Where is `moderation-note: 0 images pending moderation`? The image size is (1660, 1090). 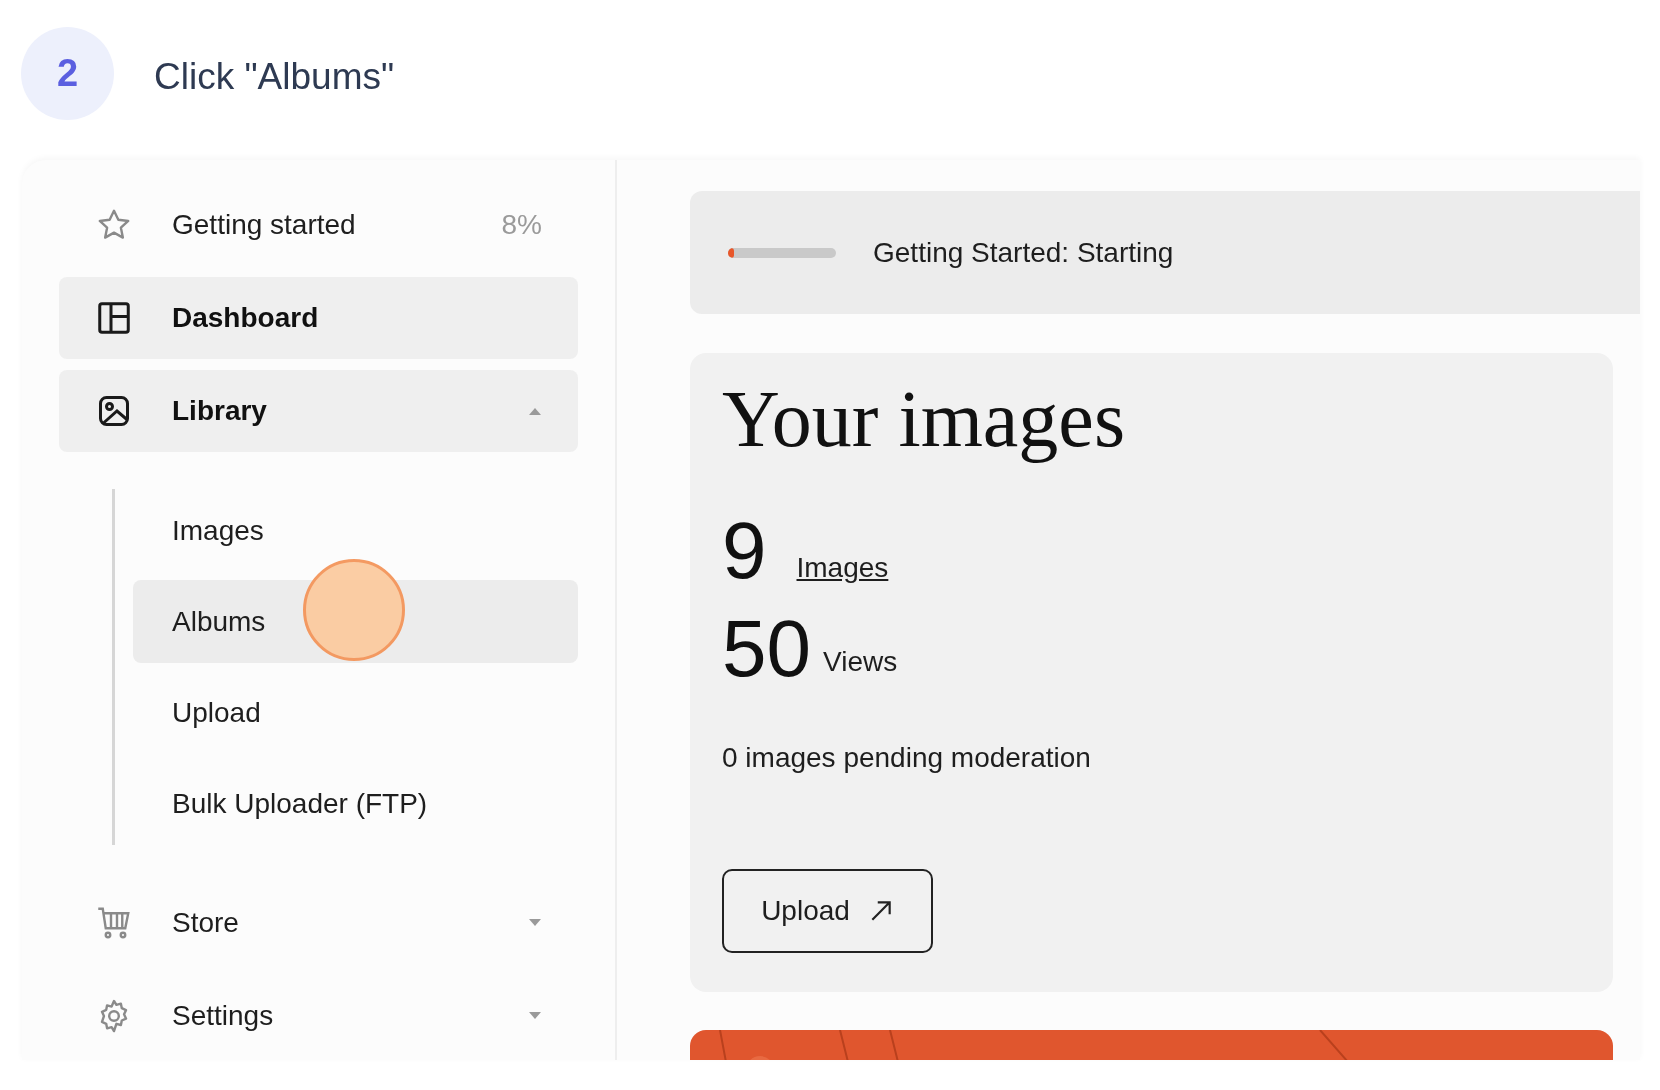
moderation-note: 0 images pending moderation is located at coordinates (906, 758).